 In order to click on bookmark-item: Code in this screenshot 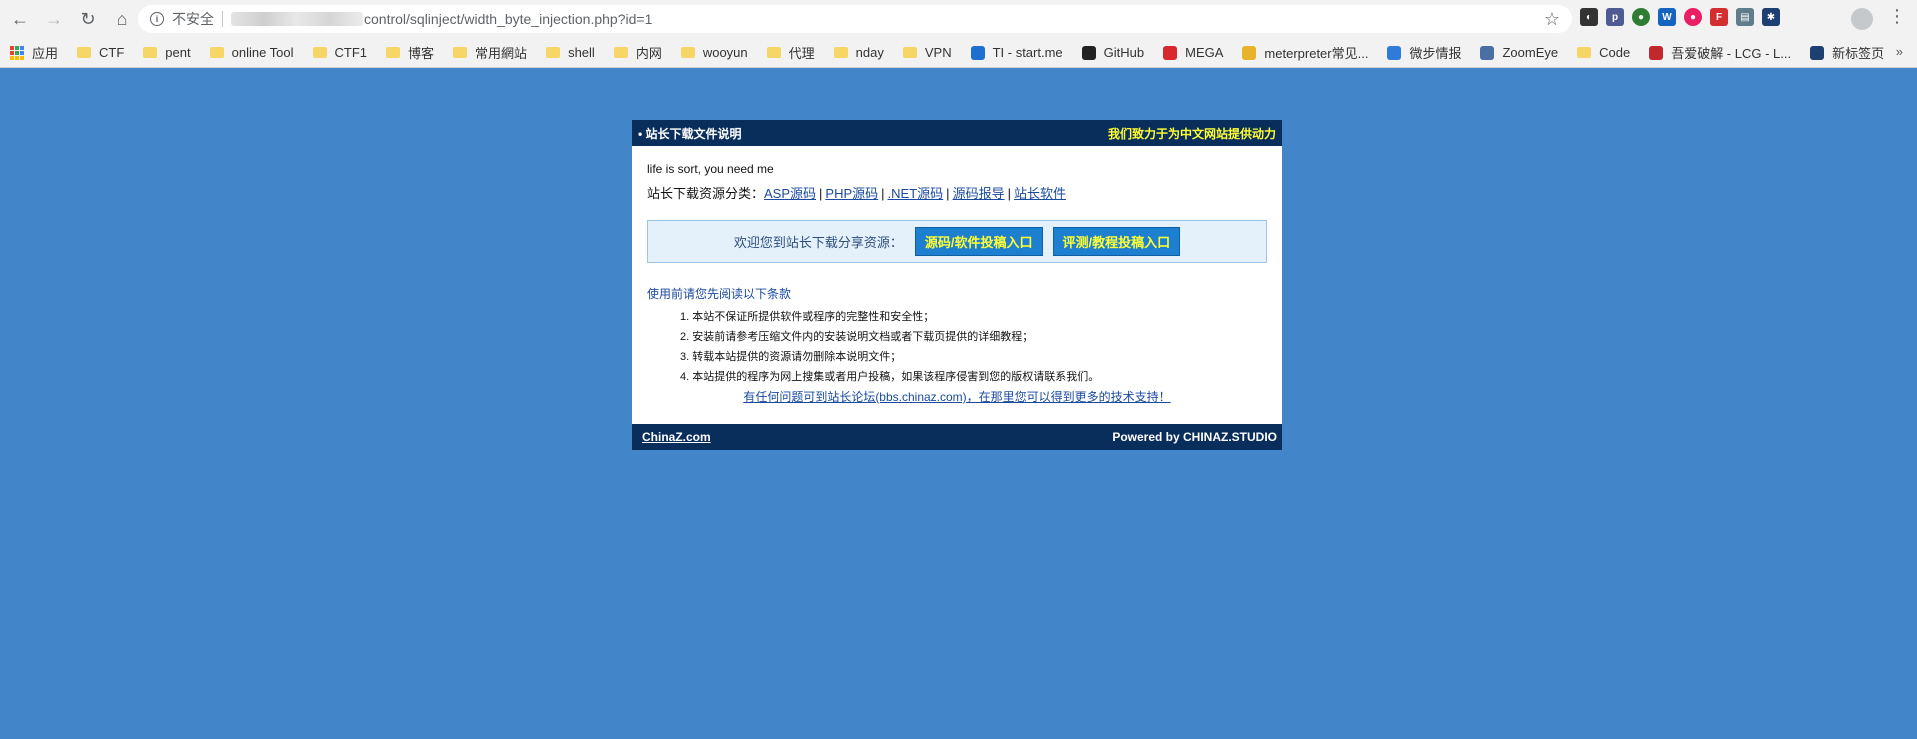, I will do `click(1603, 52)`.